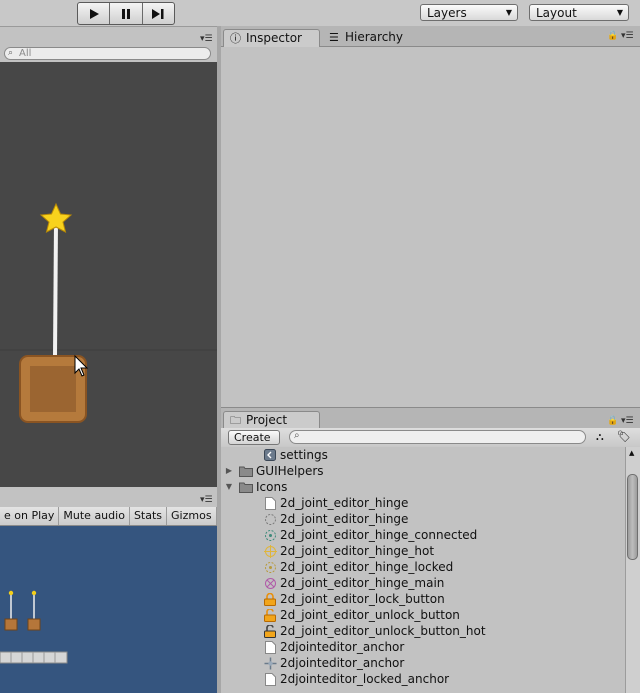  What do you see at coordinates (270, 599) in the screenshot?
I see `lock-icon` at bounding box center [270, 599].